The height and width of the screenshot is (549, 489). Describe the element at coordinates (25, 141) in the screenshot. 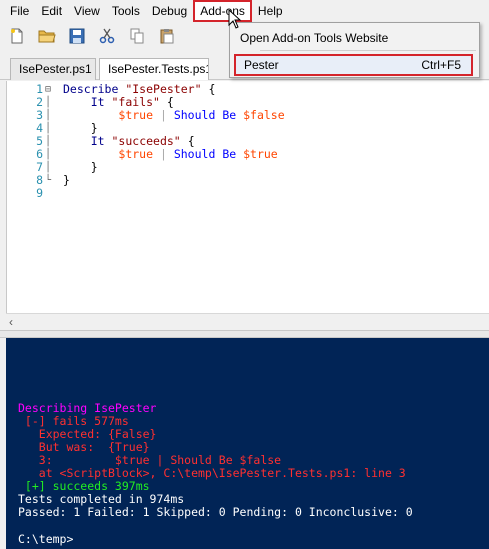

I see `line-numbers: 1 2 3 4 5 6 7 8 9` at that location.